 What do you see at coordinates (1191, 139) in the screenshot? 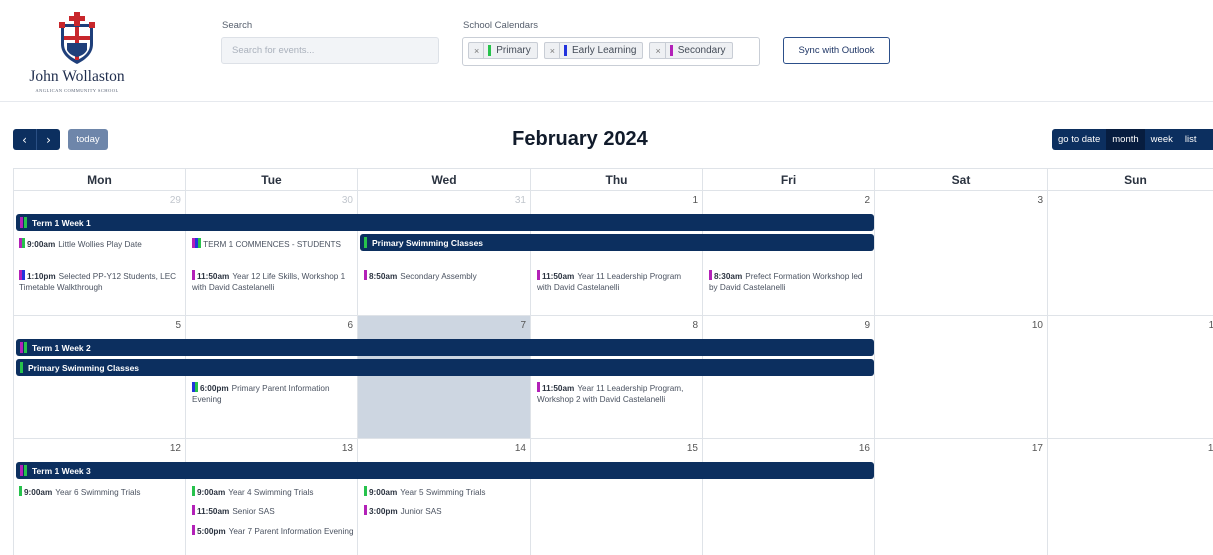
I see `list-view-button: list` at bounding box center [1191, 139].